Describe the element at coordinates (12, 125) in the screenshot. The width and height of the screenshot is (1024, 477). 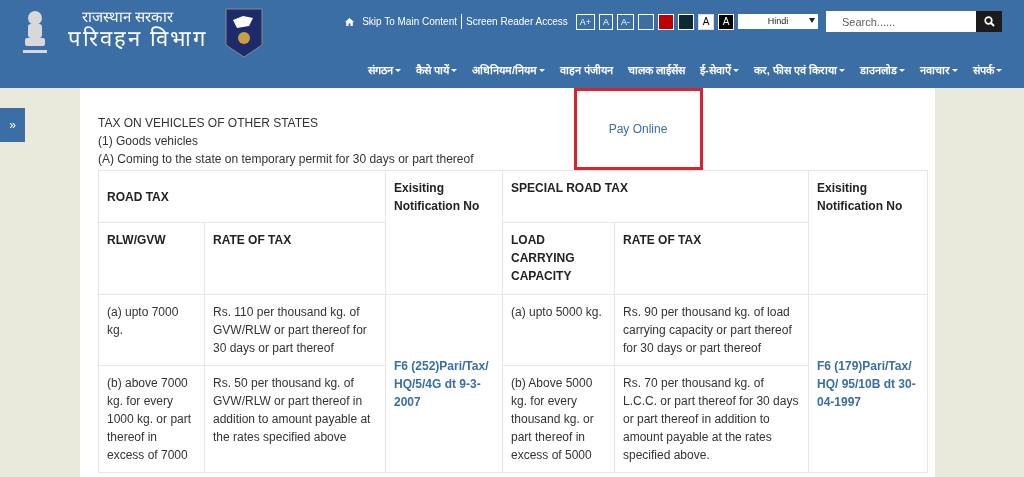
I see `sidebar-toggle: »` at that location.